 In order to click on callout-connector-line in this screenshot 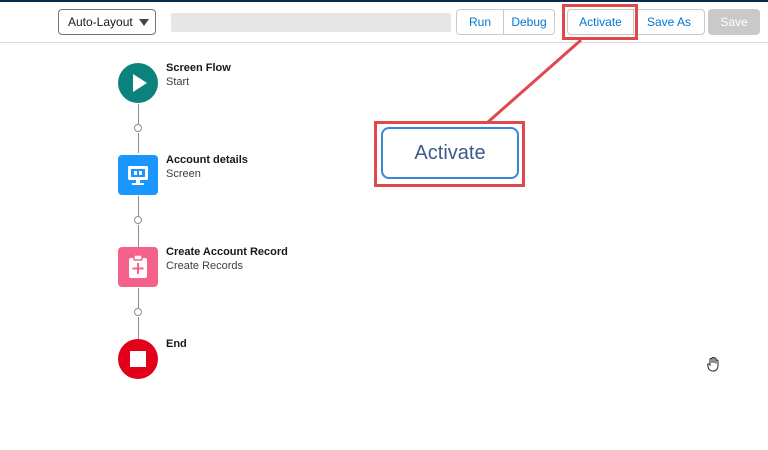, I will do `click(534, 81)`.